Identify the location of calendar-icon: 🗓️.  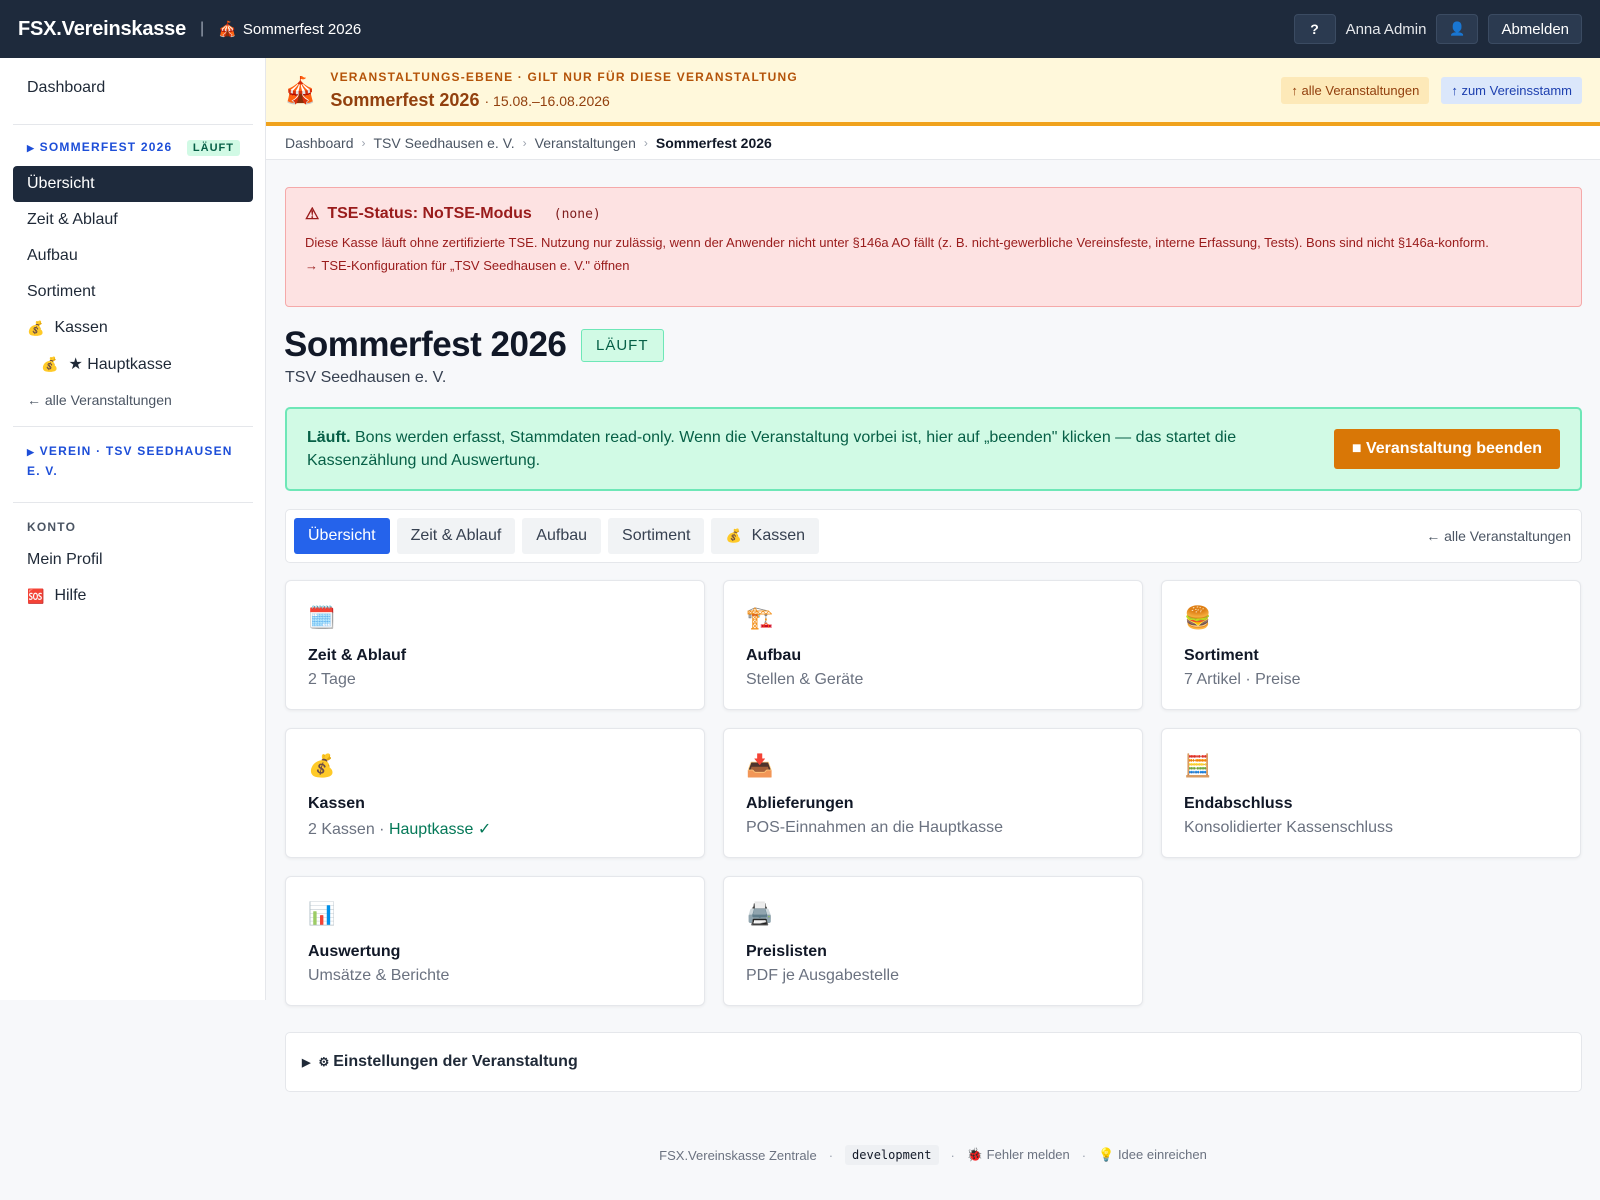
(322, 617).